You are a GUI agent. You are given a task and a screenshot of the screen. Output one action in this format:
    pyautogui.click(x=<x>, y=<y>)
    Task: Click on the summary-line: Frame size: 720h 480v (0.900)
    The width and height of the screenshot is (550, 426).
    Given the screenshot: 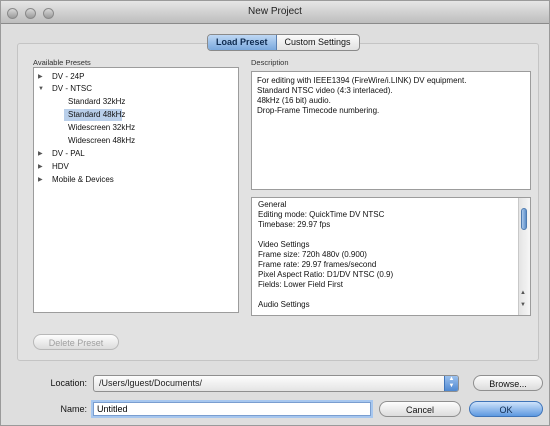 What is the action you would take?
    pyautogui.click(x=312, y=254)
    